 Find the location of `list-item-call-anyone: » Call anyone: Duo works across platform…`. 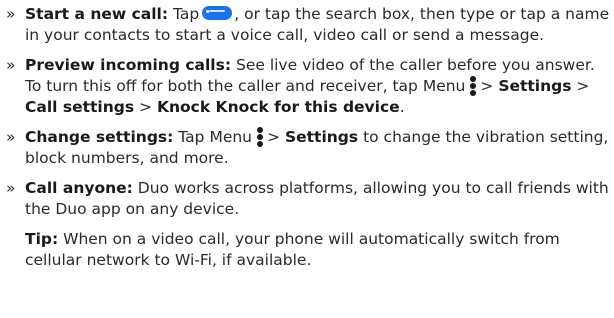

list-item-call-anyone: » Call anyone: Duo works across platform… is located at coordinates (308, 199).